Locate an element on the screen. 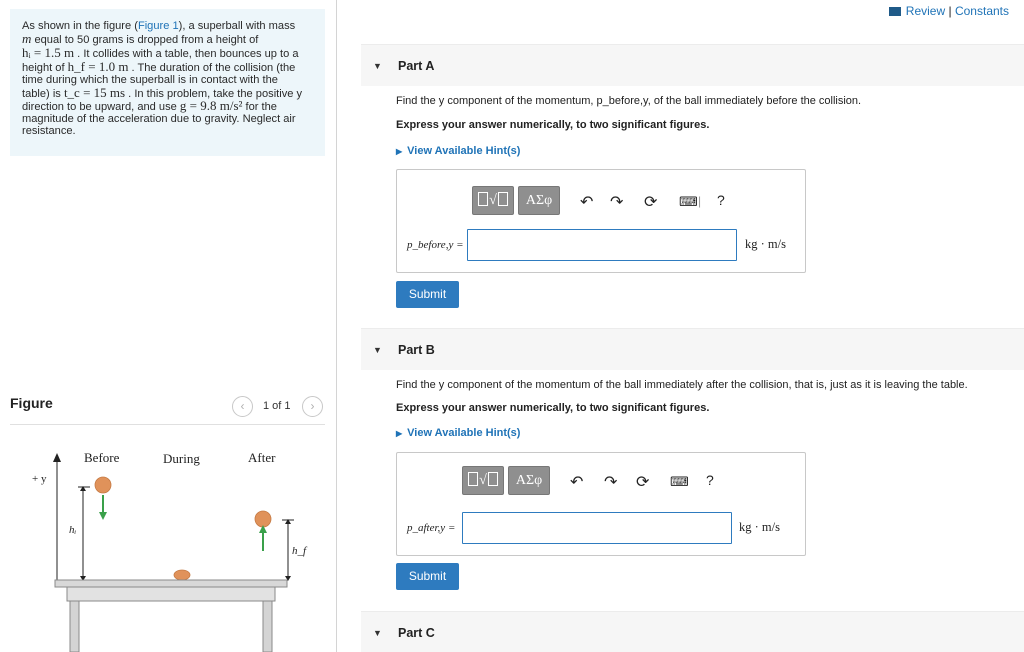 This screenshot has height=652, width=1024. part-c-header: ▼ Part C is located at coordinates (692, 631).